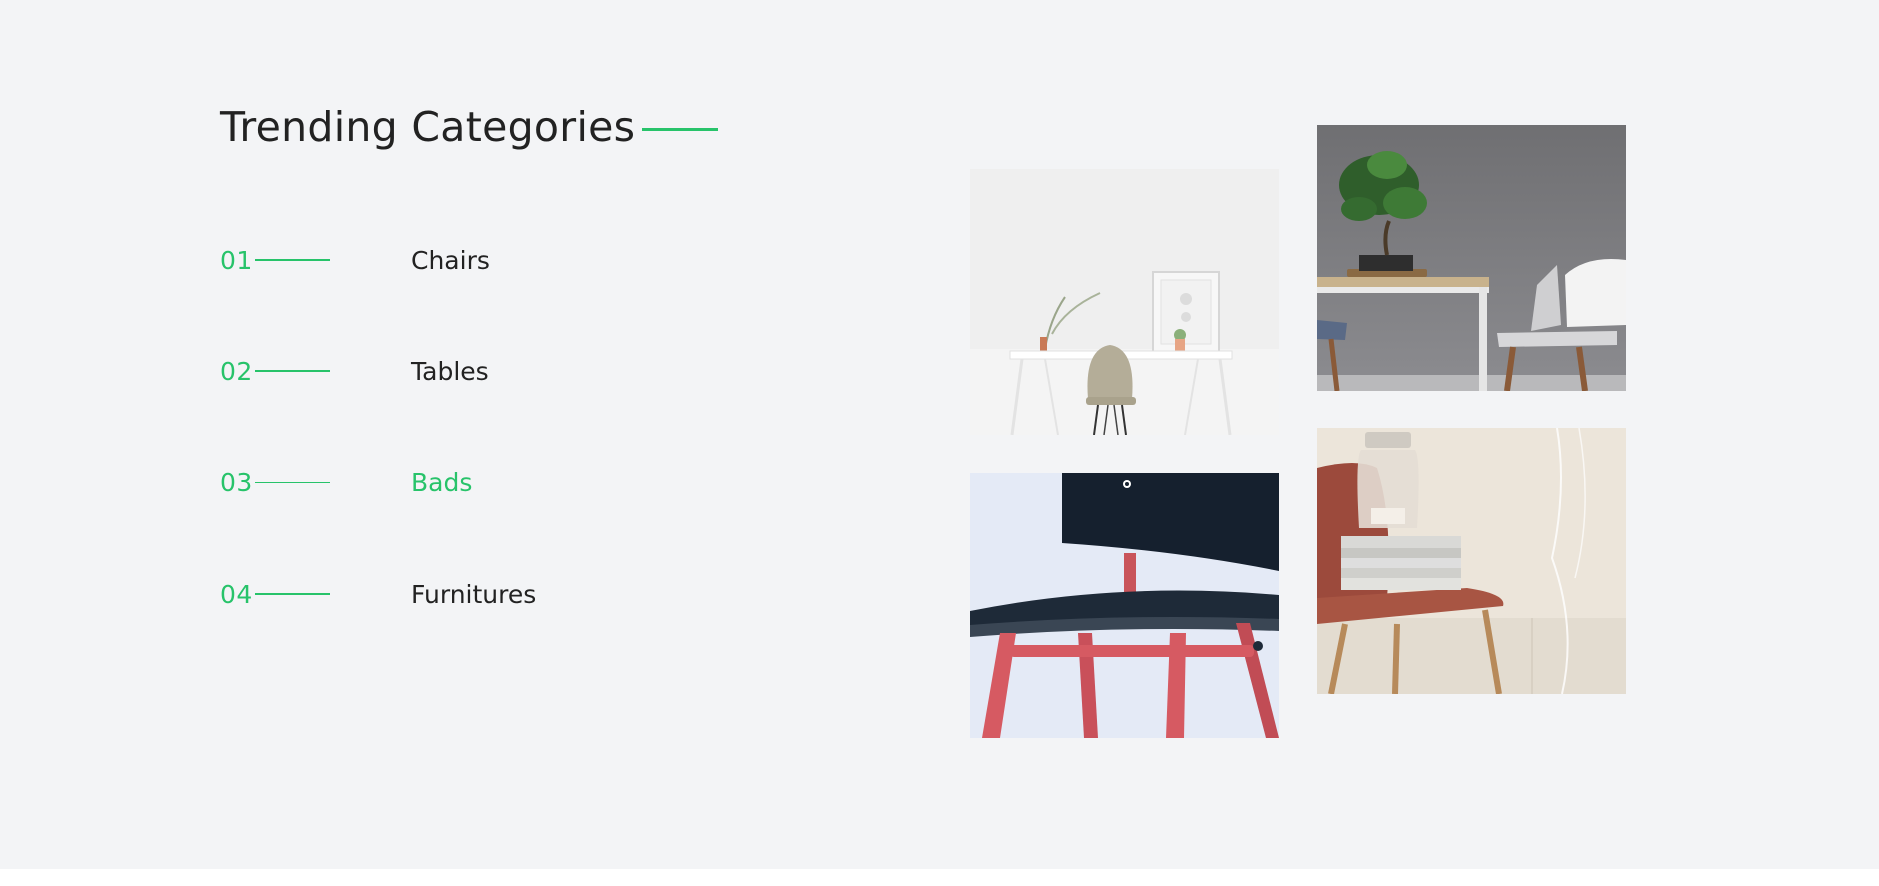 The image size is (1879, 886). Describe the element at coordinates (1124, 302) in the screenshot. I see `white-desk-chair-photo` at that location.